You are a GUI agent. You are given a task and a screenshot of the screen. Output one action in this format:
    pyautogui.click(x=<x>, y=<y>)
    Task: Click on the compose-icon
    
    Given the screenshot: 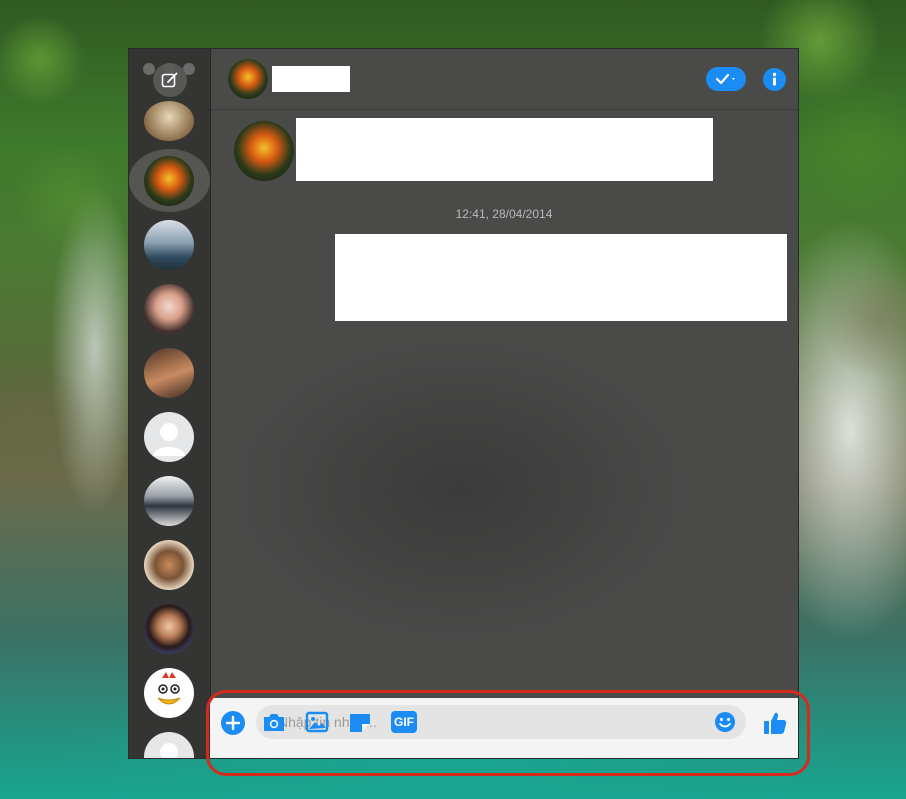 What is the action you would take?
    pyautogui.click(x=169, y=80)
    